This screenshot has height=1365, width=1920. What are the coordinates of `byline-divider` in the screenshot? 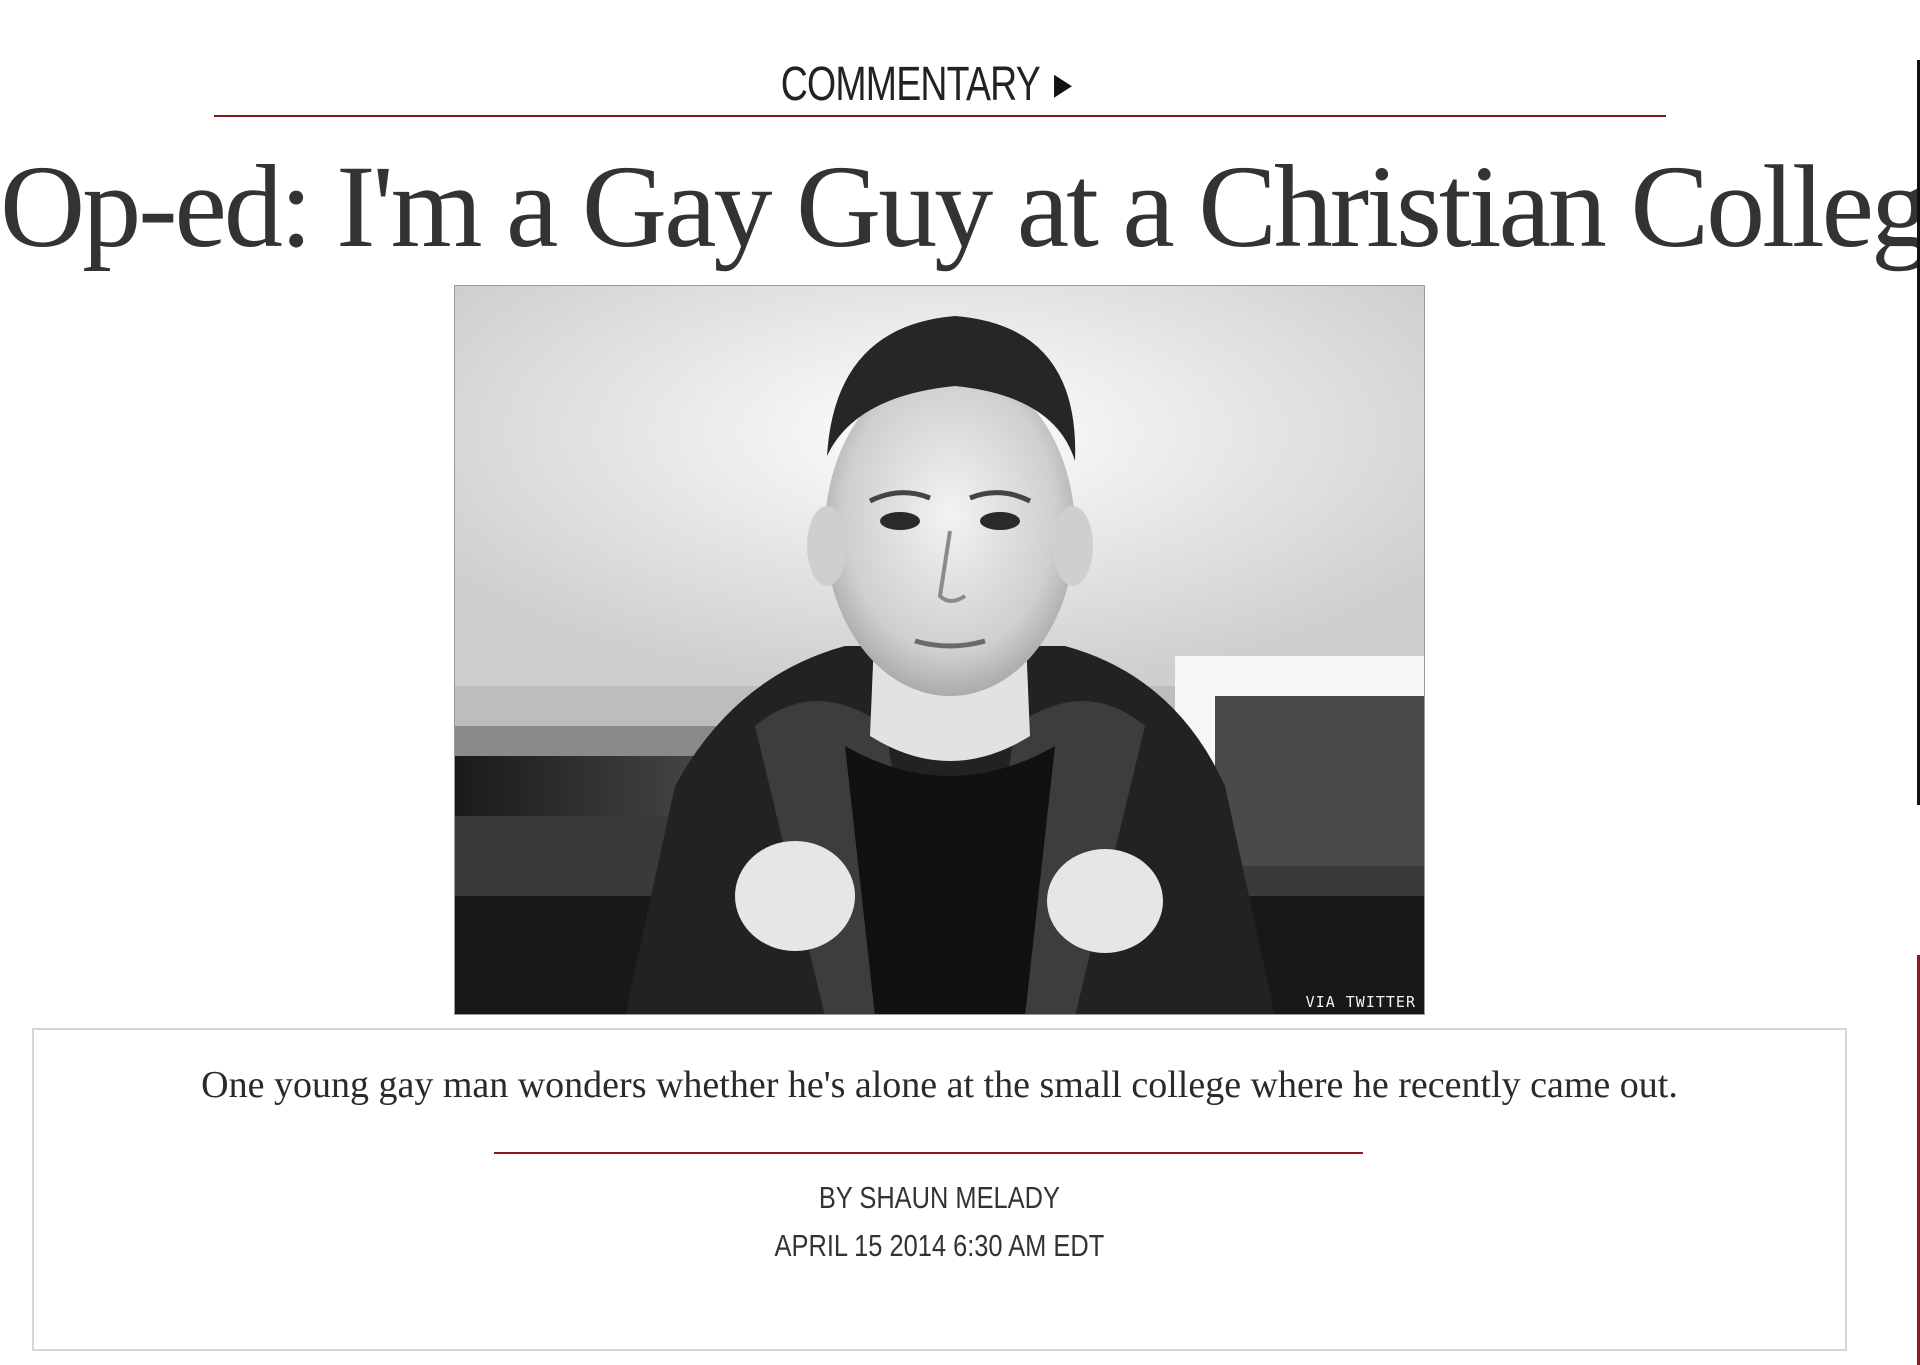 It's located at (928, 1153).